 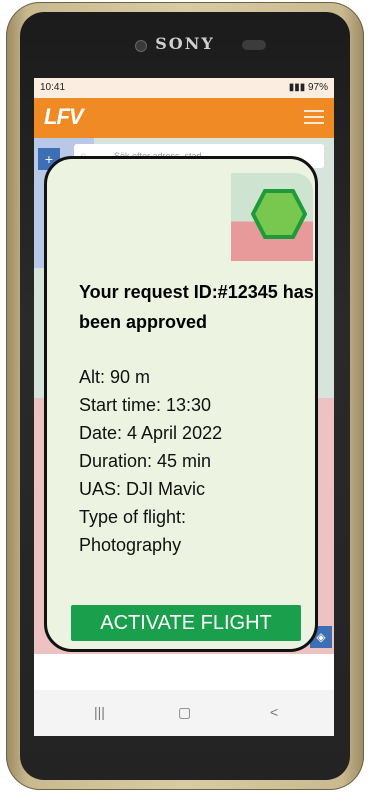 What do you see at coordinates (184, 118) in the screenshot?
I see `app-header: LFV` at bounding box center [184, 118].